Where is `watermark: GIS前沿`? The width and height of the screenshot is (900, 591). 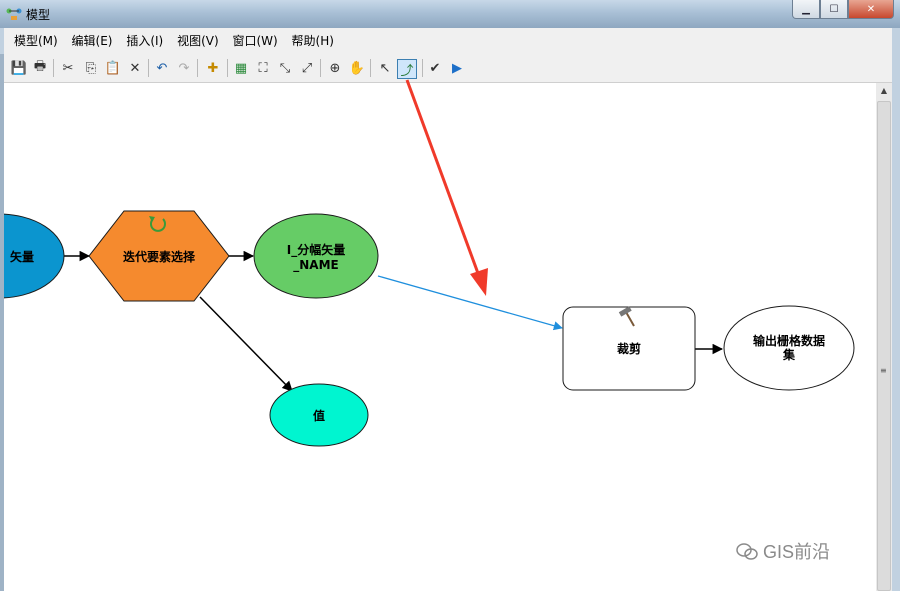
watermark: GIS前沿 is located at coordinates (783, 551).